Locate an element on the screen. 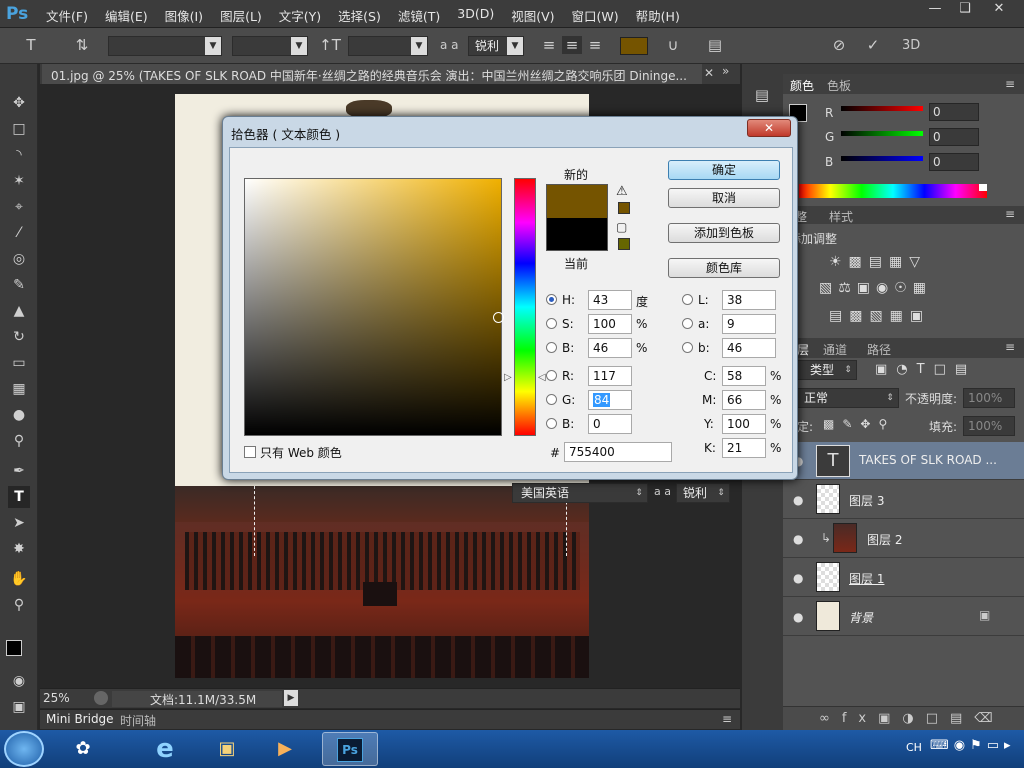  restore-icon: ❑ is located at coordinates (965, 10).